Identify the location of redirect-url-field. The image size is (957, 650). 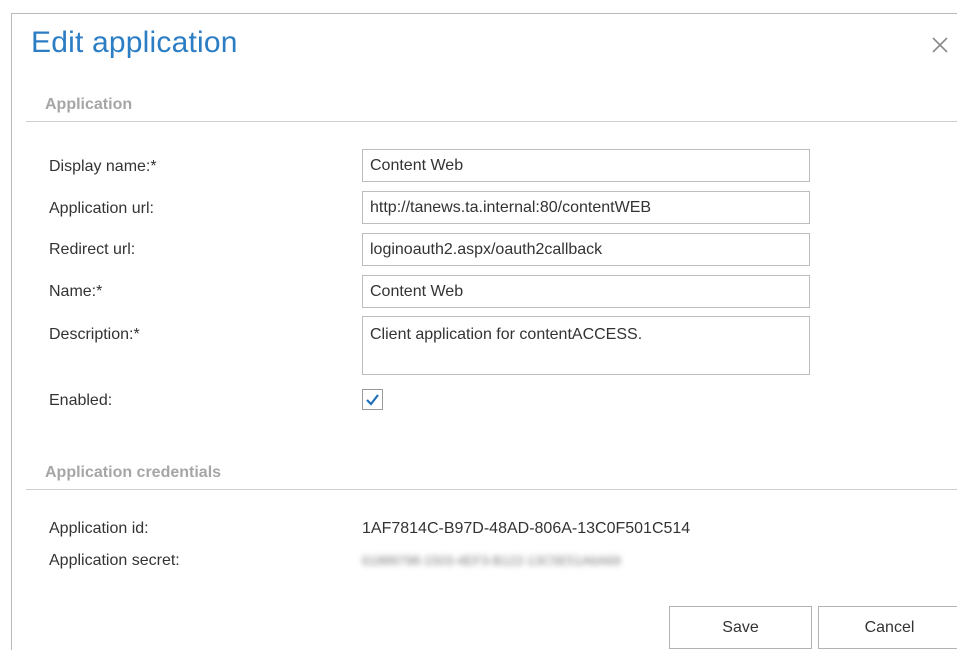
(586, 249).